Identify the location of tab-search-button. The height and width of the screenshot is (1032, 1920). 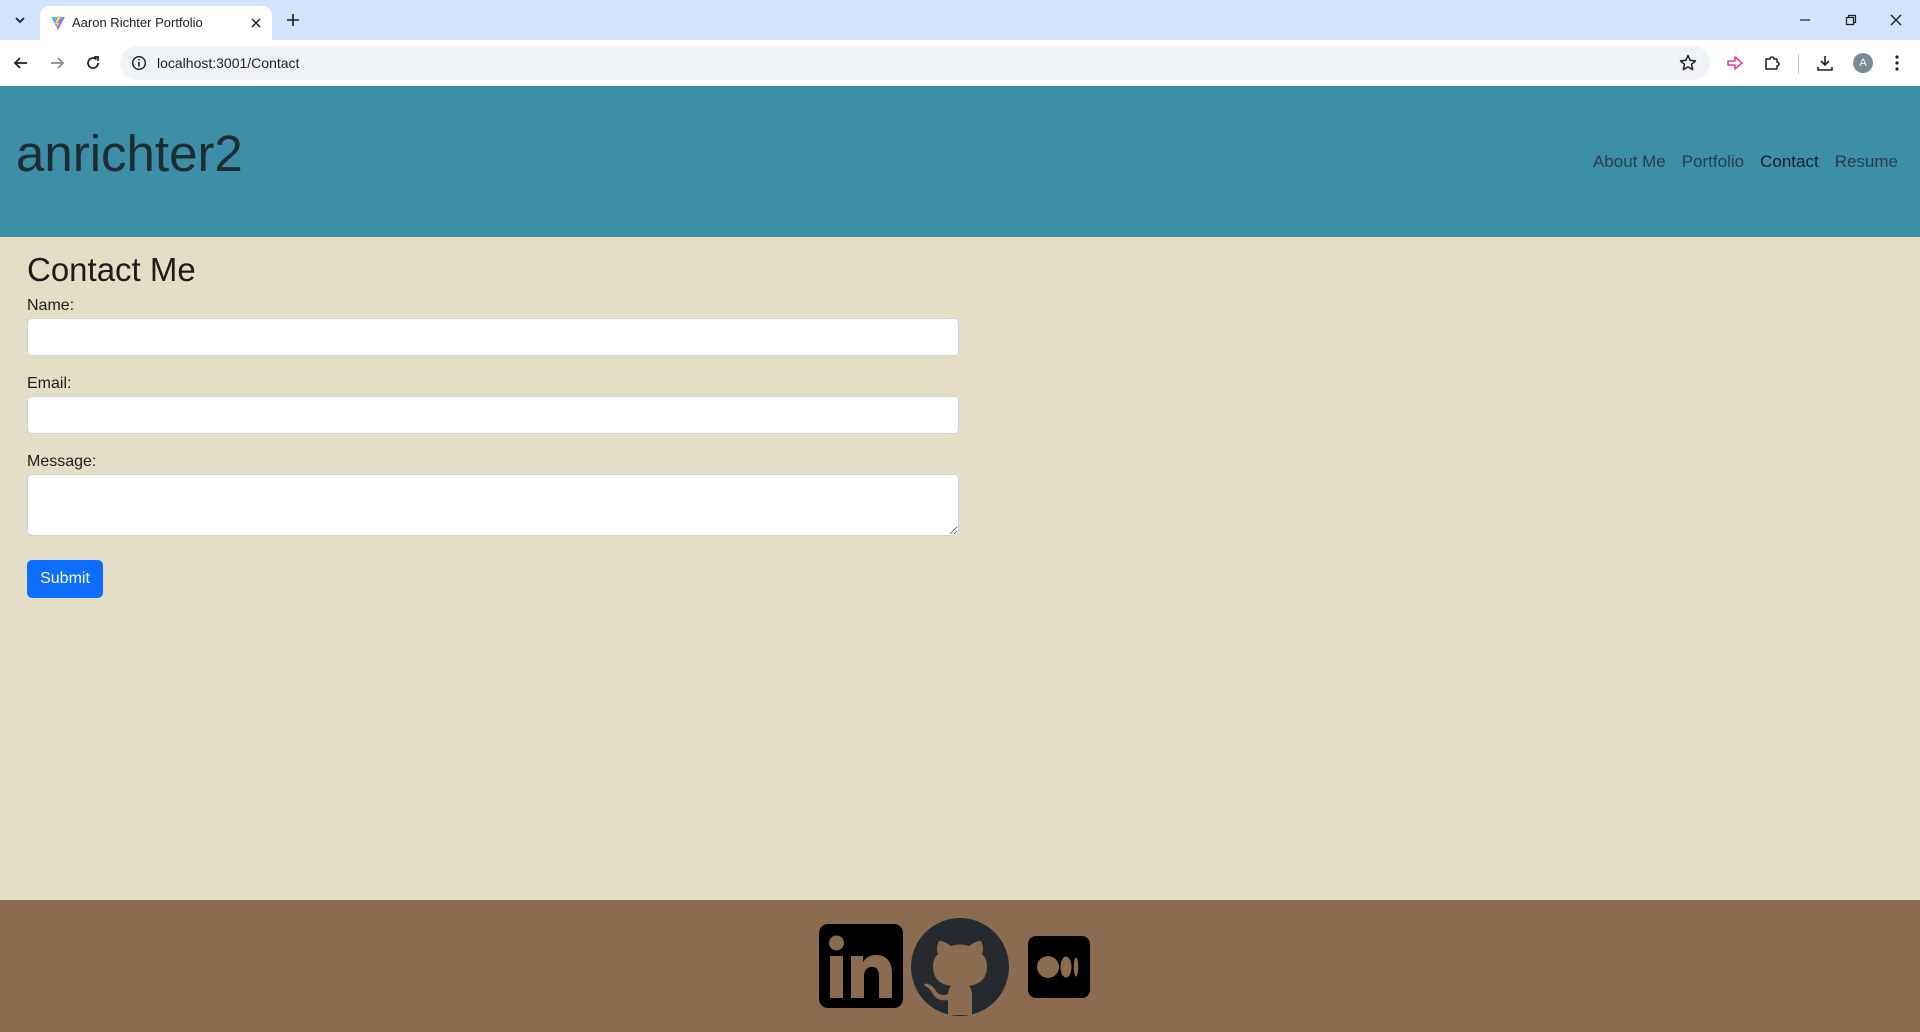
(20, 20).